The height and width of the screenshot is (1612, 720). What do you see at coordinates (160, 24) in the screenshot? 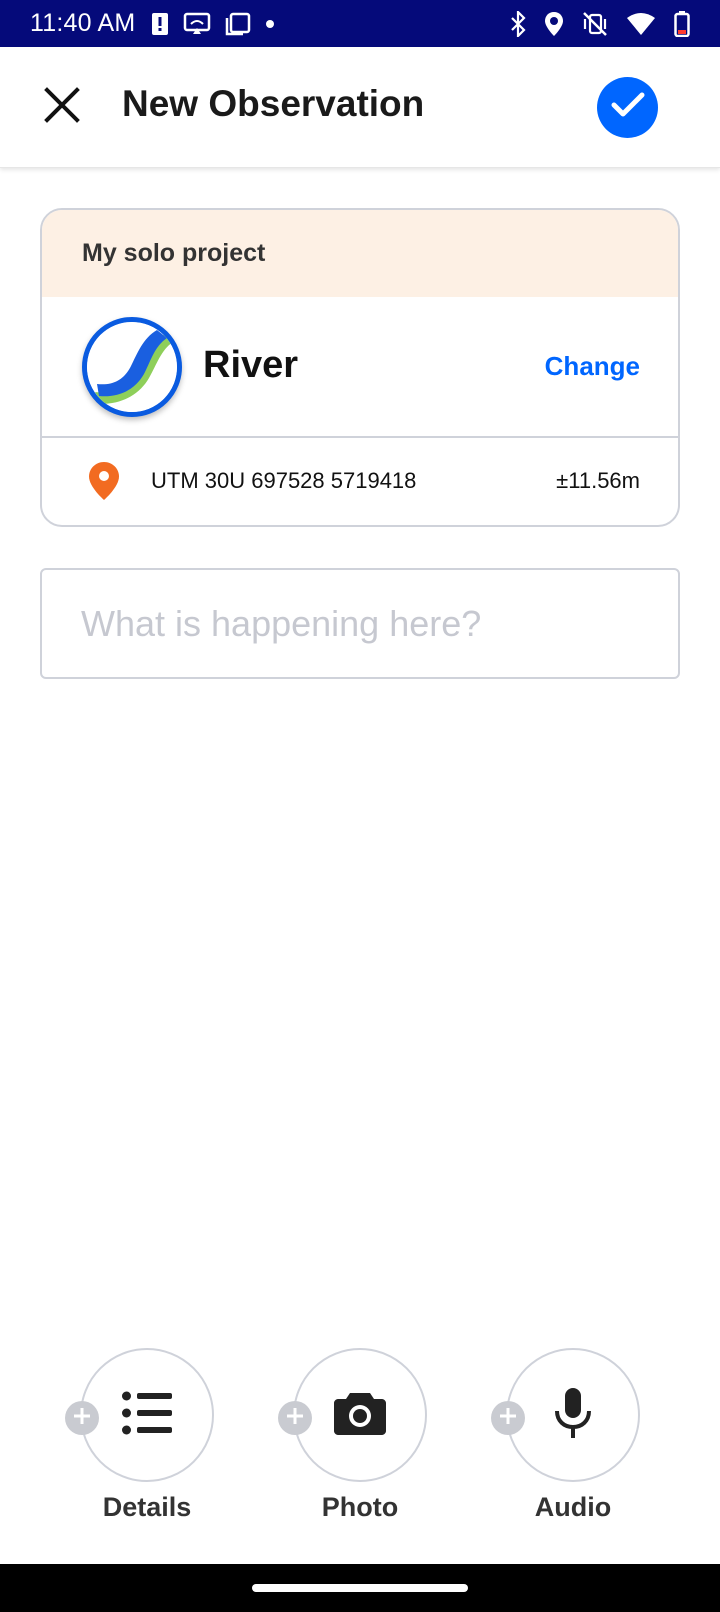
I see `alert-icon` at bounding box center [160, 24].